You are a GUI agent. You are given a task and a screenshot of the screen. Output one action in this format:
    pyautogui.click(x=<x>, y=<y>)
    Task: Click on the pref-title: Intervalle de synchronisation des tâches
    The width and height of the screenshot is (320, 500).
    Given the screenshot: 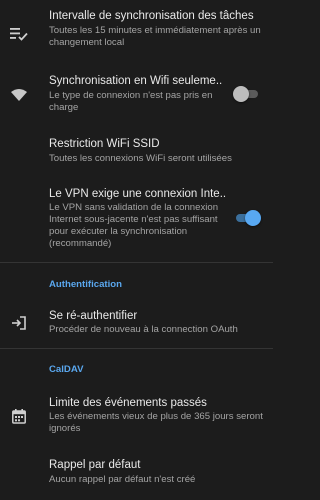 What is the action you would take?
    pyautogui.click(x=151, y=16)
    